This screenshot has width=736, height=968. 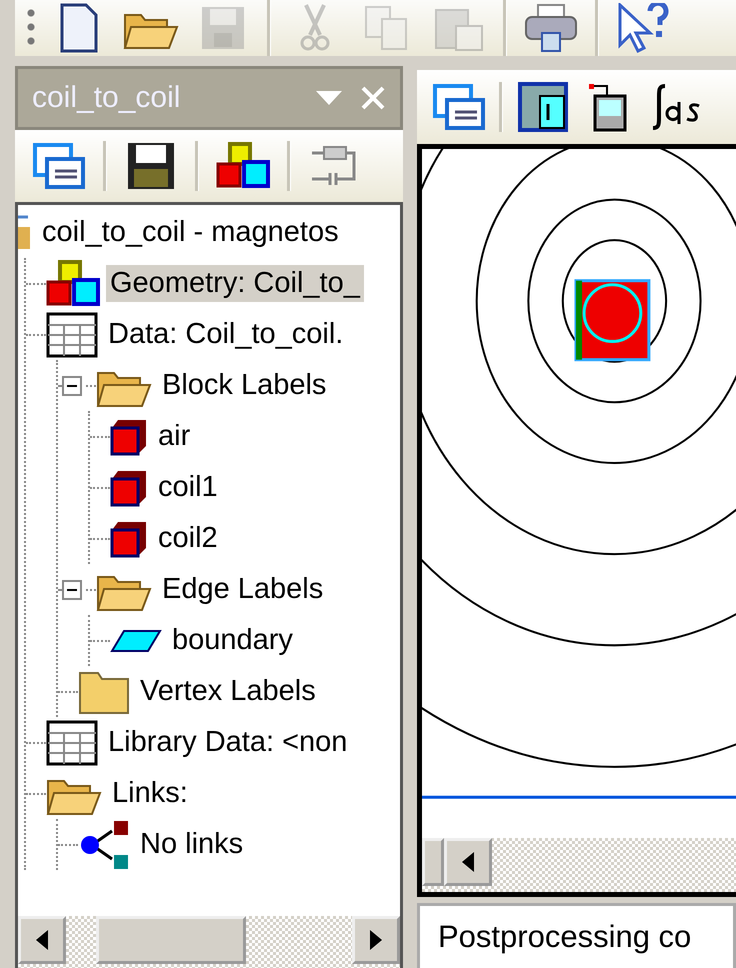 What do you see at coordinates (232, 640) in the screenshot?
I see `tree-item: boundary` at bounding box center [232, 640].